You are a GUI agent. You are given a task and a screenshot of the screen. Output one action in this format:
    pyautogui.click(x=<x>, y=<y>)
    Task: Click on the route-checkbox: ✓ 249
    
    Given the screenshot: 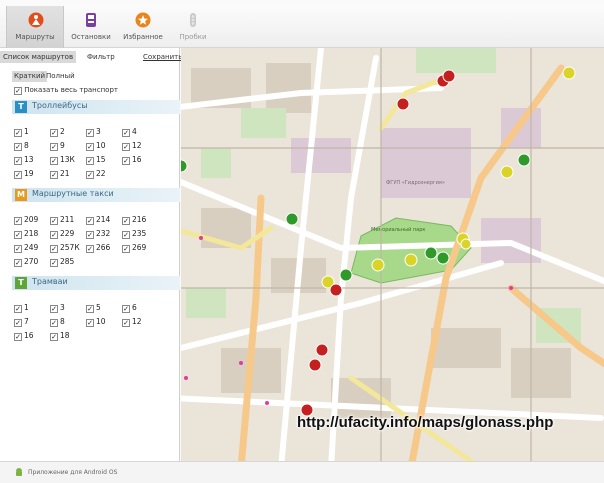 What is the action you would take?
    pyautogui.click(x=26, y=247)
    